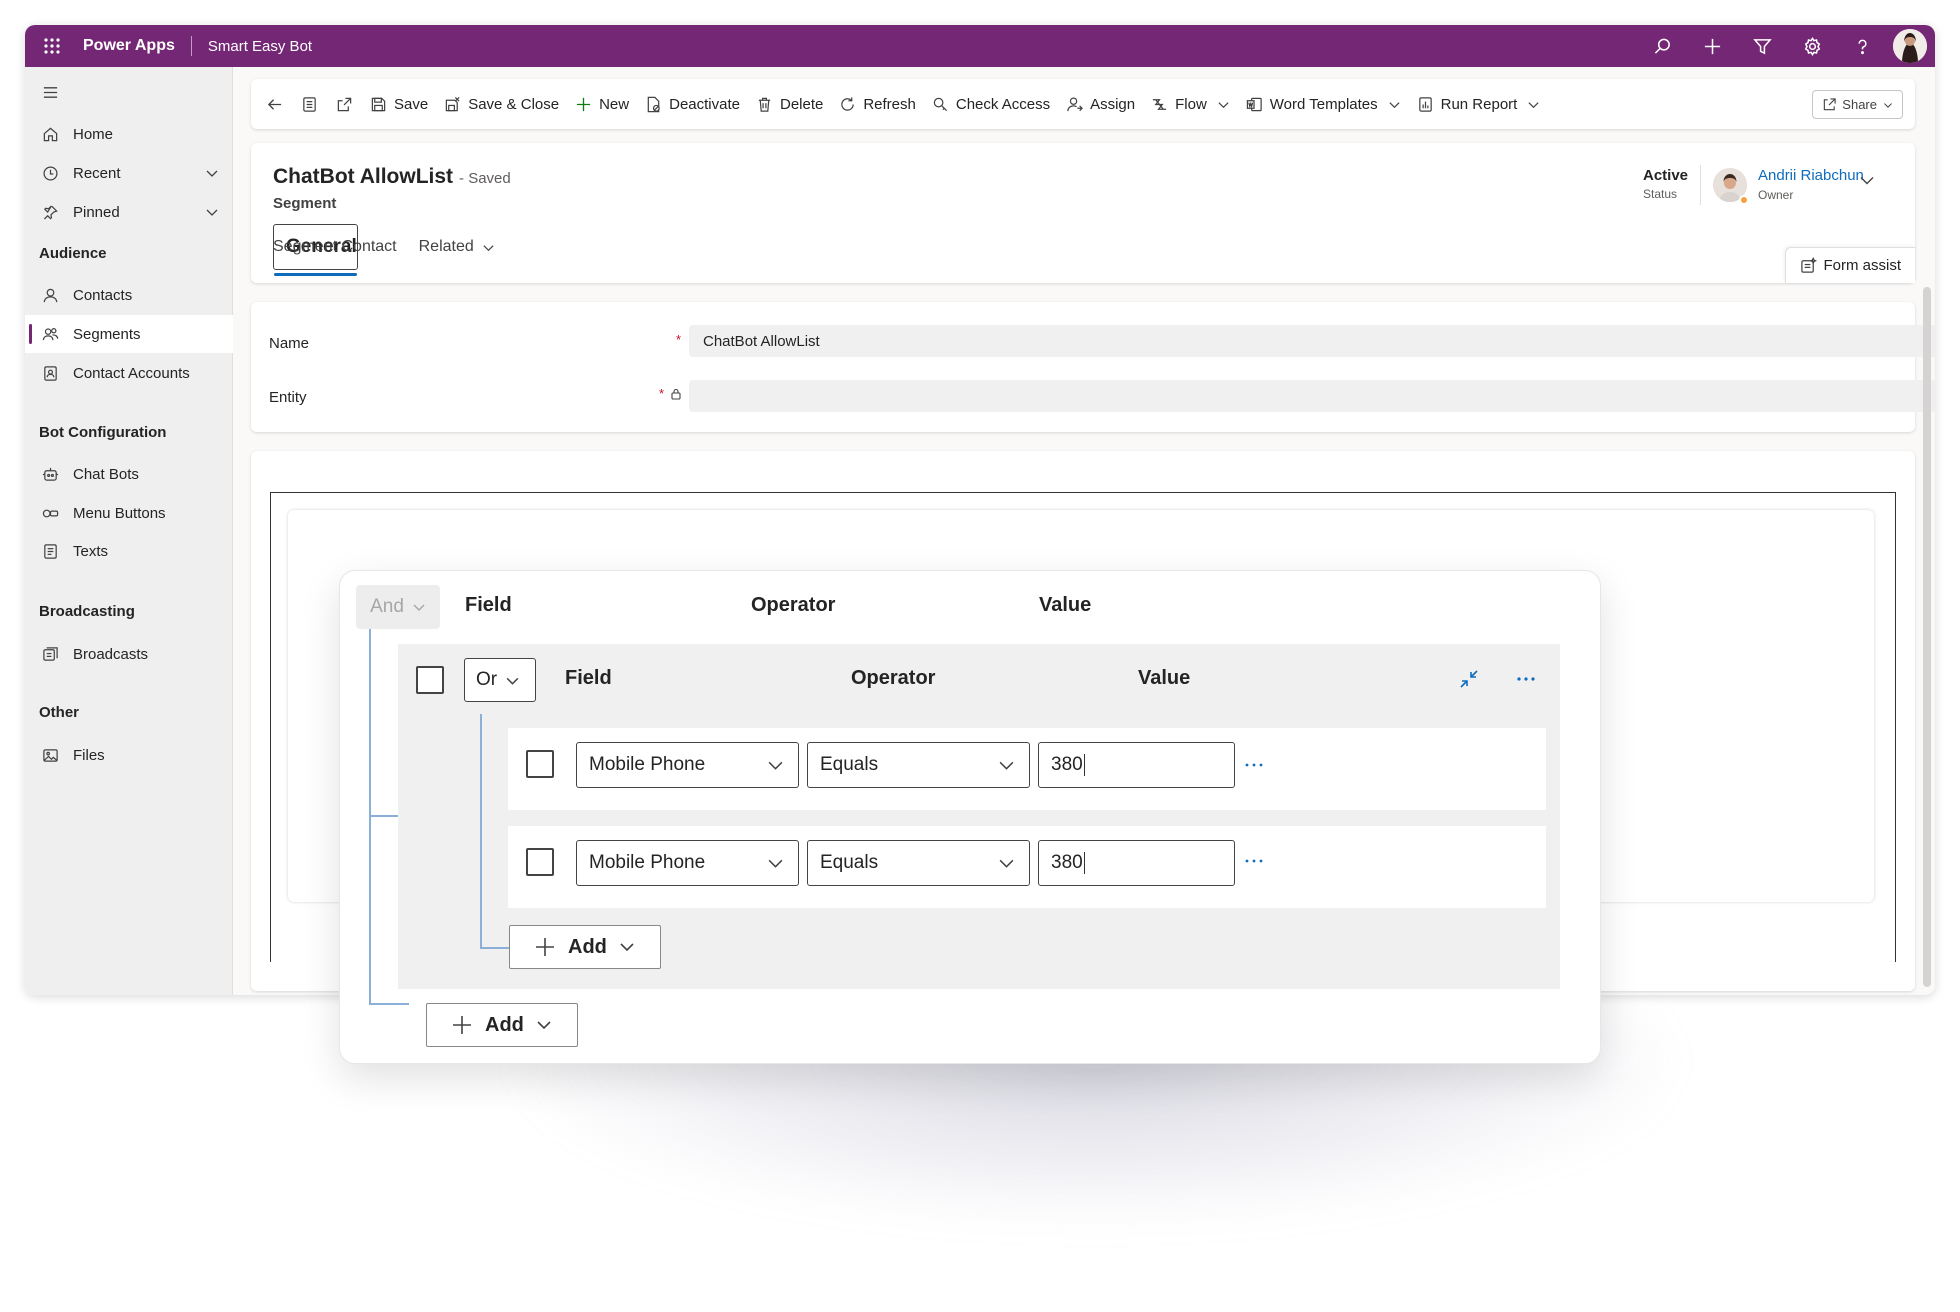 This screenshot has height=1312, width=1960. Describe the element at coordinates (430, 680) in the screenshot. I see `group-select-checkbox` at that location.